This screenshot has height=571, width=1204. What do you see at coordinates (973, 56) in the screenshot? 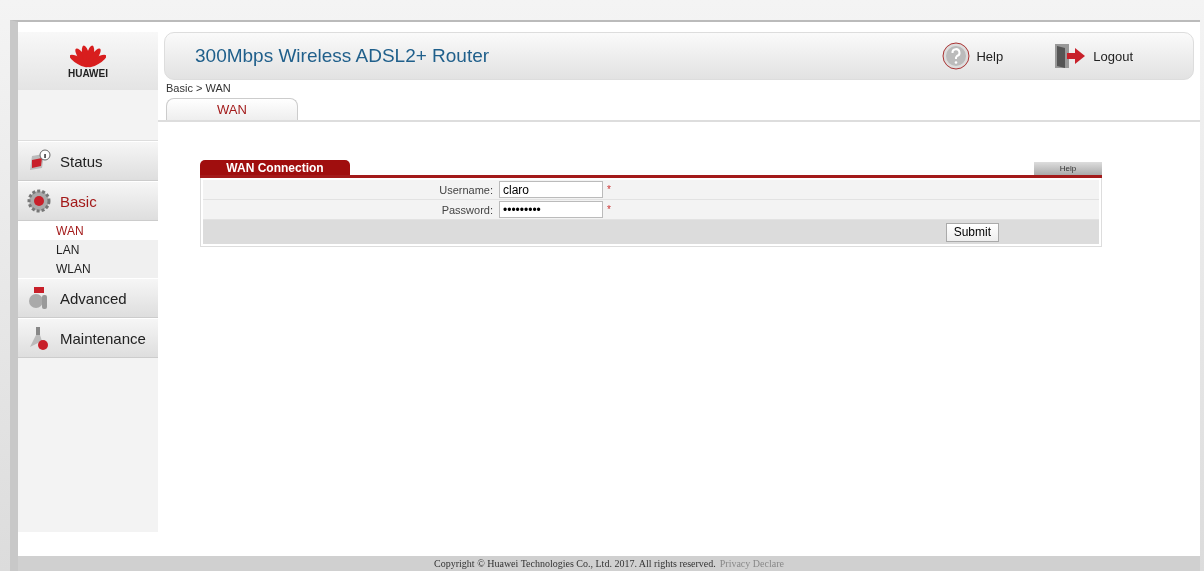
I see `help-link: Help` at bounding box center [973, 56].